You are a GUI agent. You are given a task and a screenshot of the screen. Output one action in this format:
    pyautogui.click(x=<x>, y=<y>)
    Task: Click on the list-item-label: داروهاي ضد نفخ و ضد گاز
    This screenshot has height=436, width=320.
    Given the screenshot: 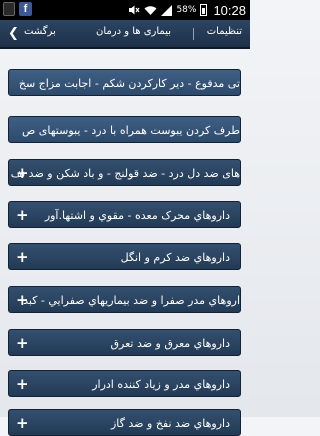 What is the action you would take?
    pyautogui.click(x=170, y=423)
    